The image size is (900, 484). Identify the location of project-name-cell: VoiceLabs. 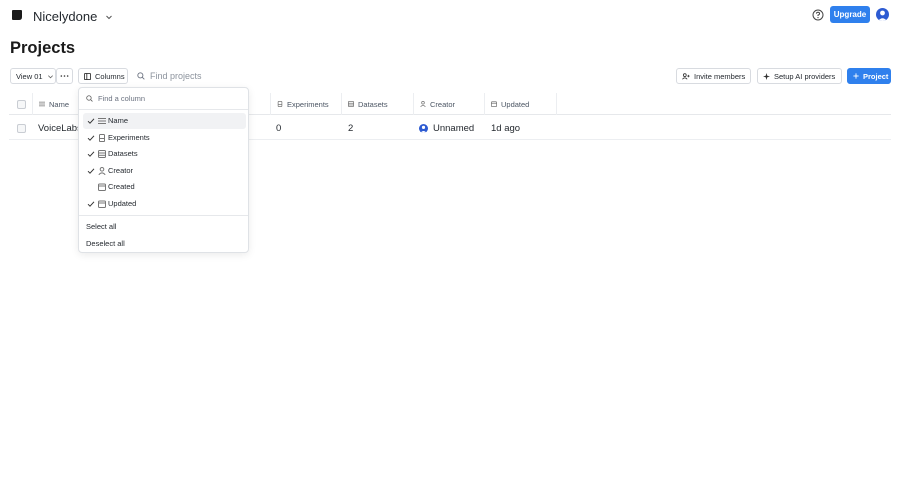
(60, 128).